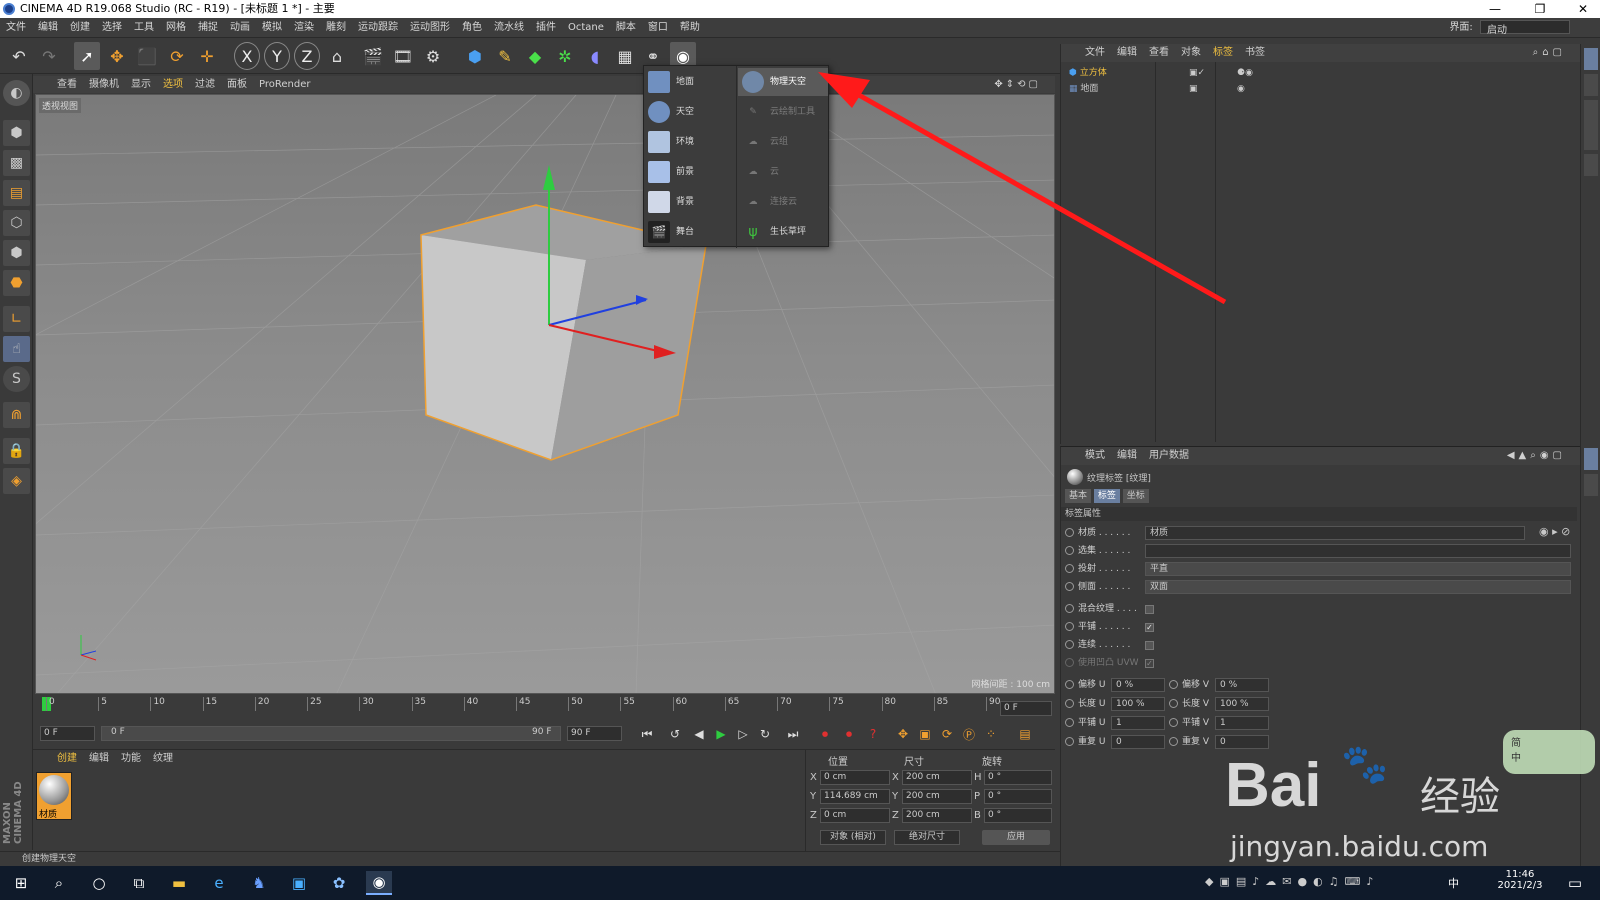 The width and height of the screenshot is (1600, 900). What do you see at coordinates (16, 349) in the screenshot?
I see `tweak-mode-icon: ☝` at bounding box center [16, 349].